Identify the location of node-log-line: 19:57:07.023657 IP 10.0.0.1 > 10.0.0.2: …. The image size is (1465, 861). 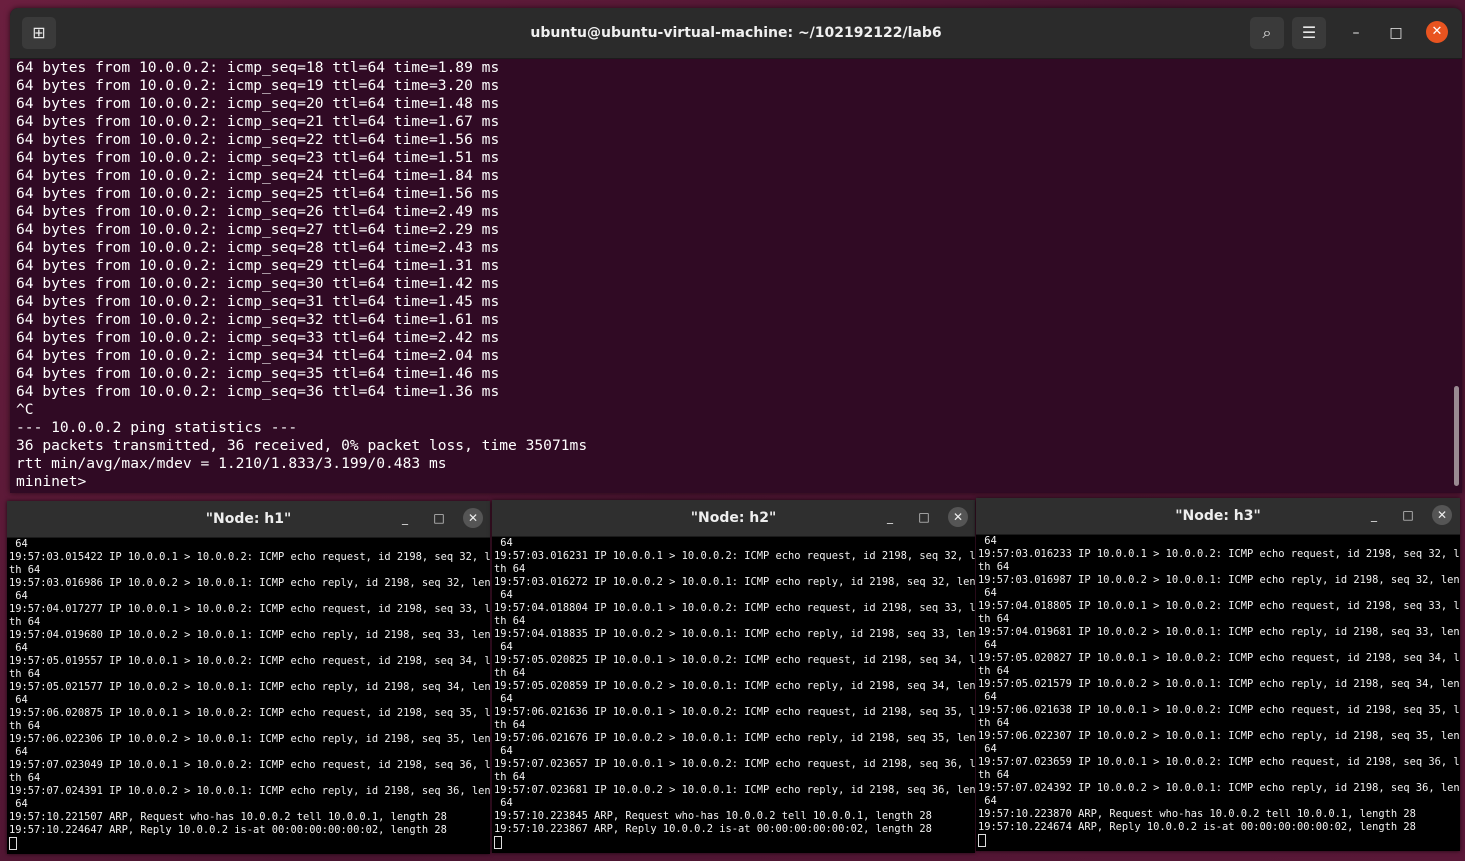
(734, 764).